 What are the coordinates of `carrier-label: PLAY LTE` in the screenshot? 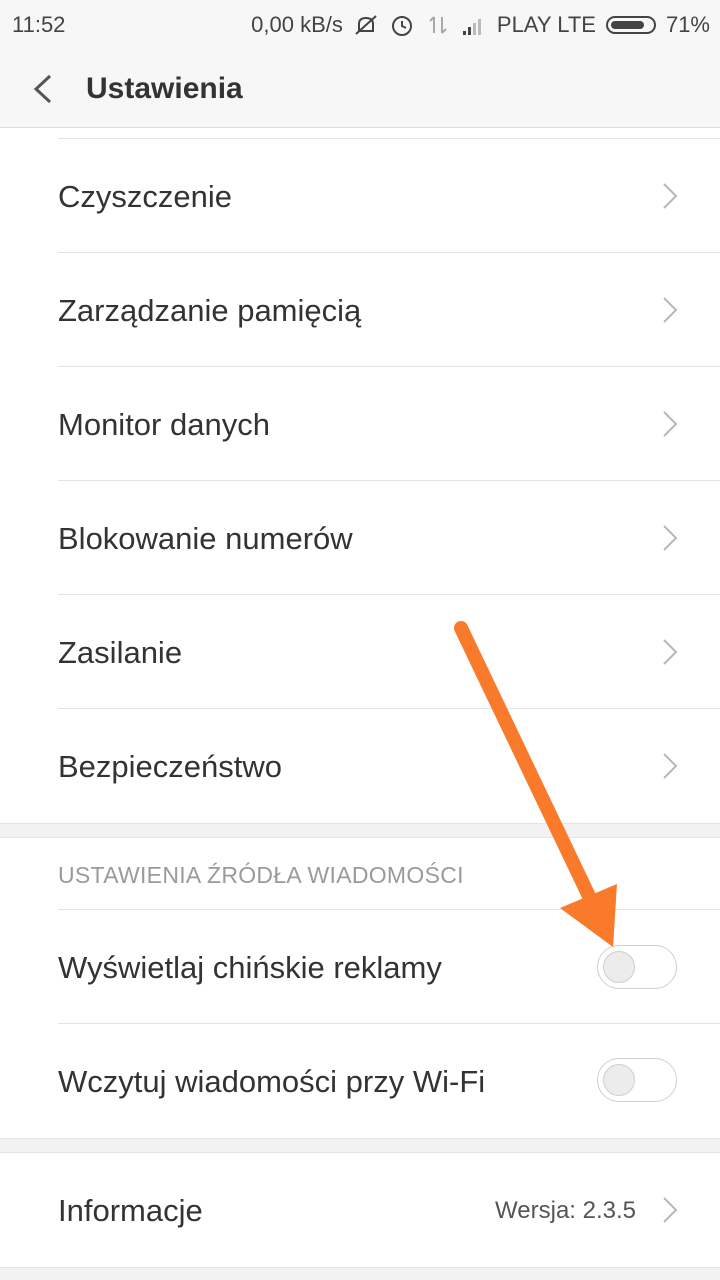 It's located at (546, 24).